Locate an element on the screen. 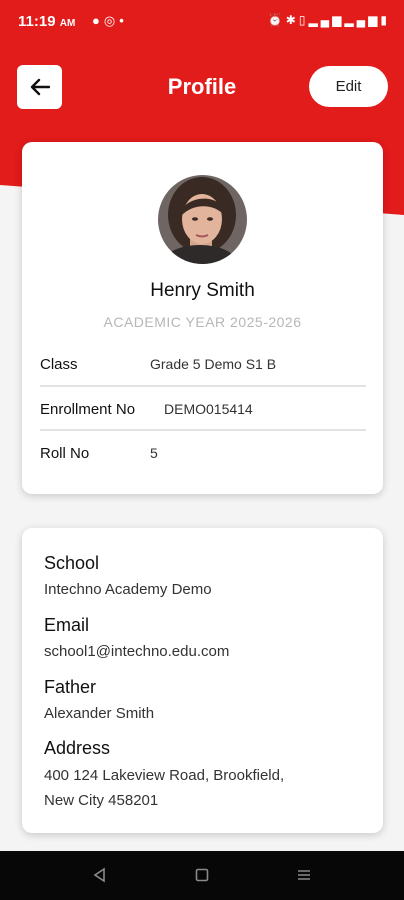  class-value: Grade 5 Demo S1 B is located at coordinates (213, 364).